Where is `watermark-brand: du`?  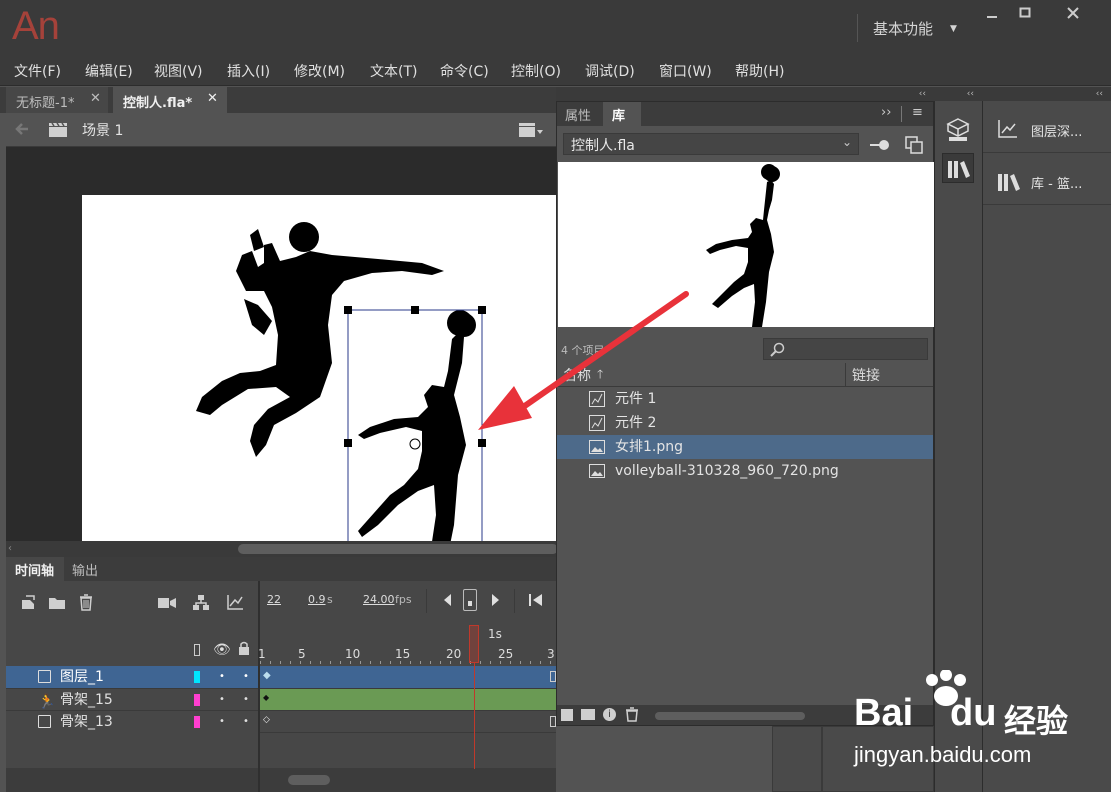
watermark-brand: du is located at coordinates (973, 713).